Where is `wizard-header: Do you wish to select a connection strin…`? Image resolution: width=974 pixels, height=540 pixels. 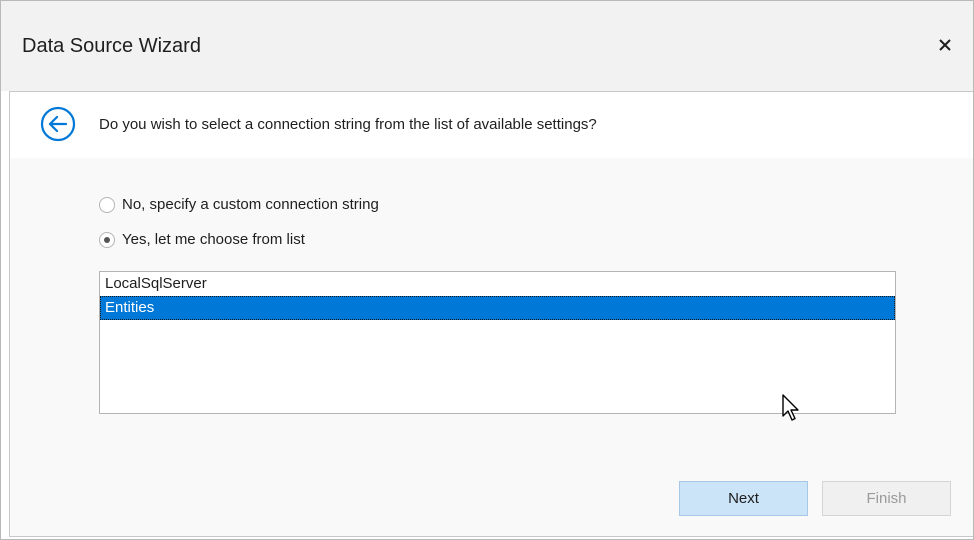
wizard-header: Do you wish to select a connection strin… is located at coordinates (491, 125).